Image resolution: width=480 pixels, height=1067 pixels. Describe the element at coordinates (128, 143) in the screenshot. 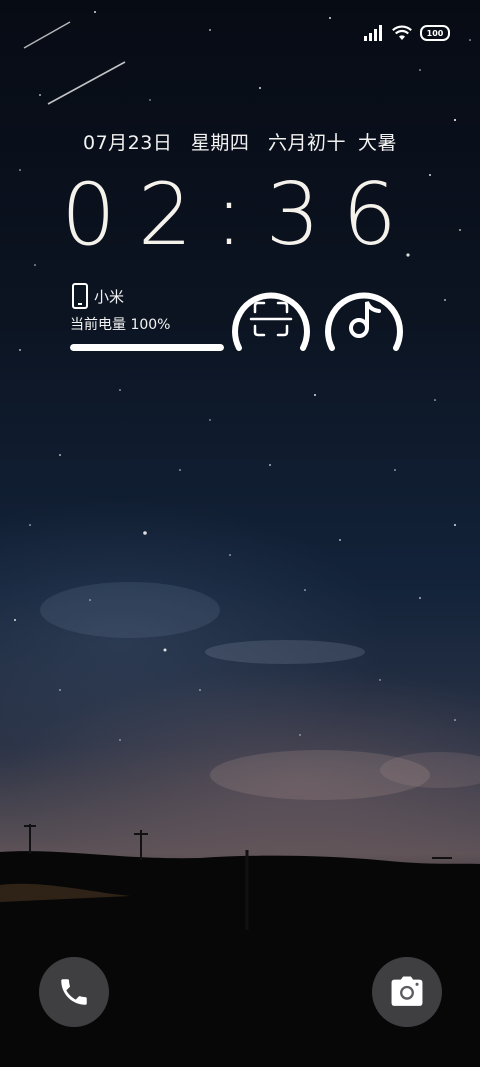

I see `date-text: 07月23日` at that location.